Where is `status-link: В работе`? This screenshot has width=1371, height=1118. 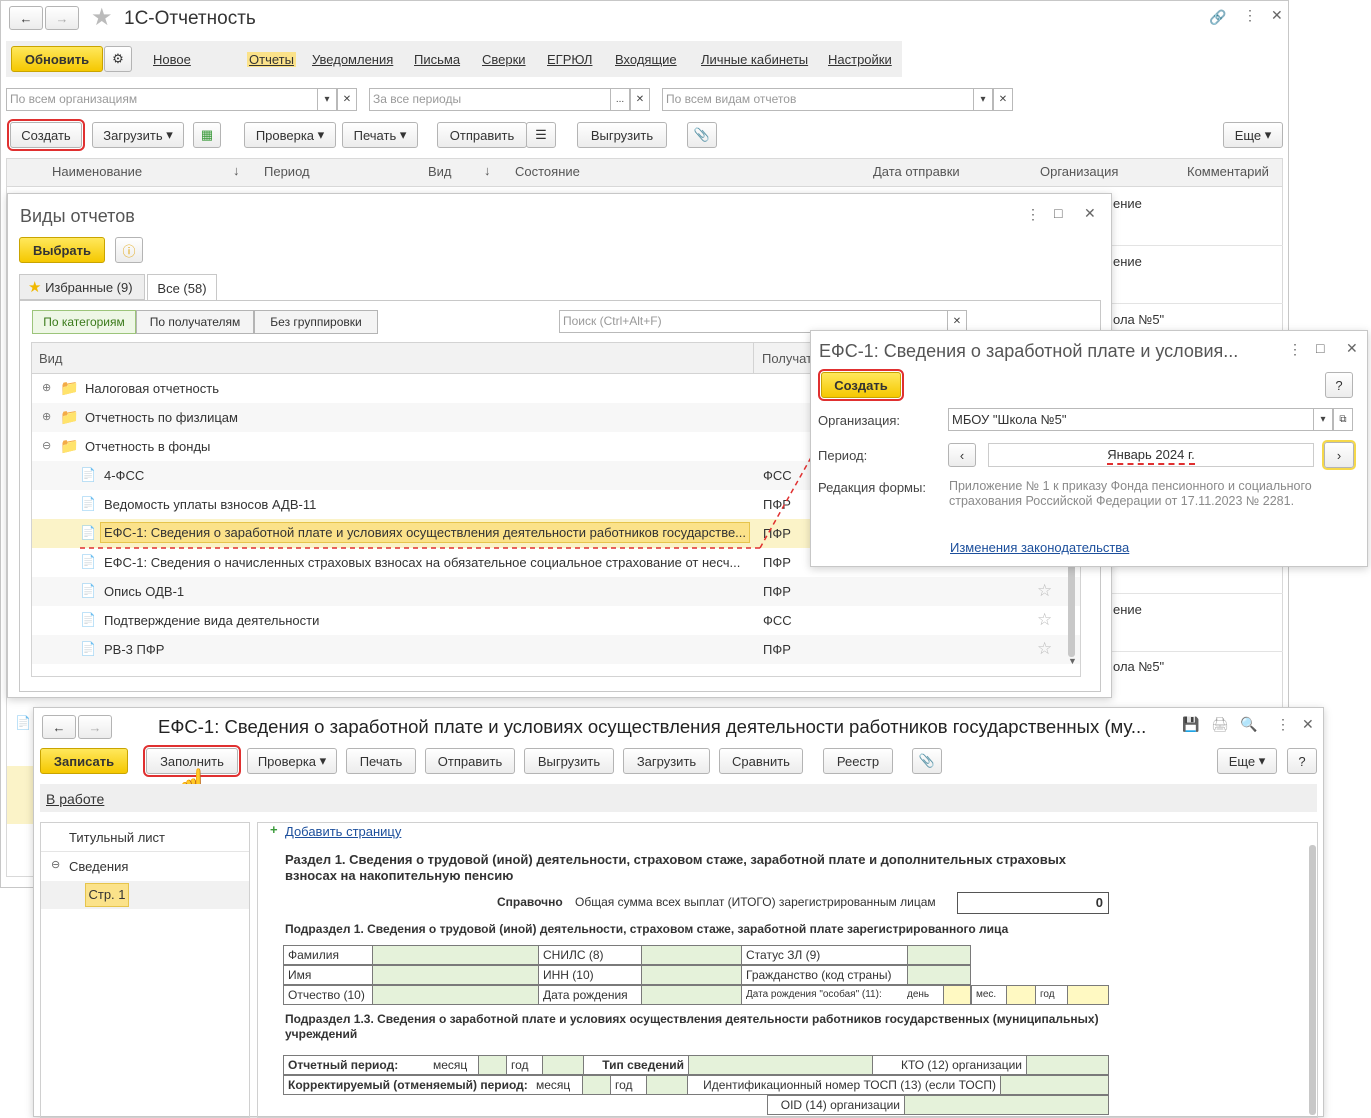 status-link: В работе is located at coordinates (75, 799).